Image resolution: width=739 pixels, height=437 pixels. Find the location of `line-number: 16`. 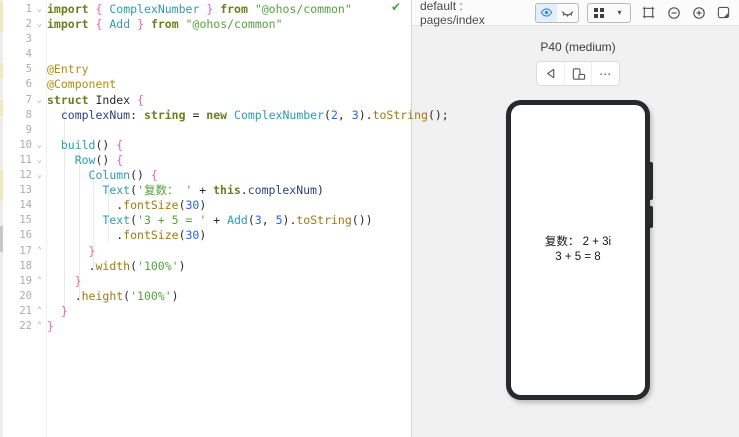

line-number: 16 is located at coordinates (16, 235).